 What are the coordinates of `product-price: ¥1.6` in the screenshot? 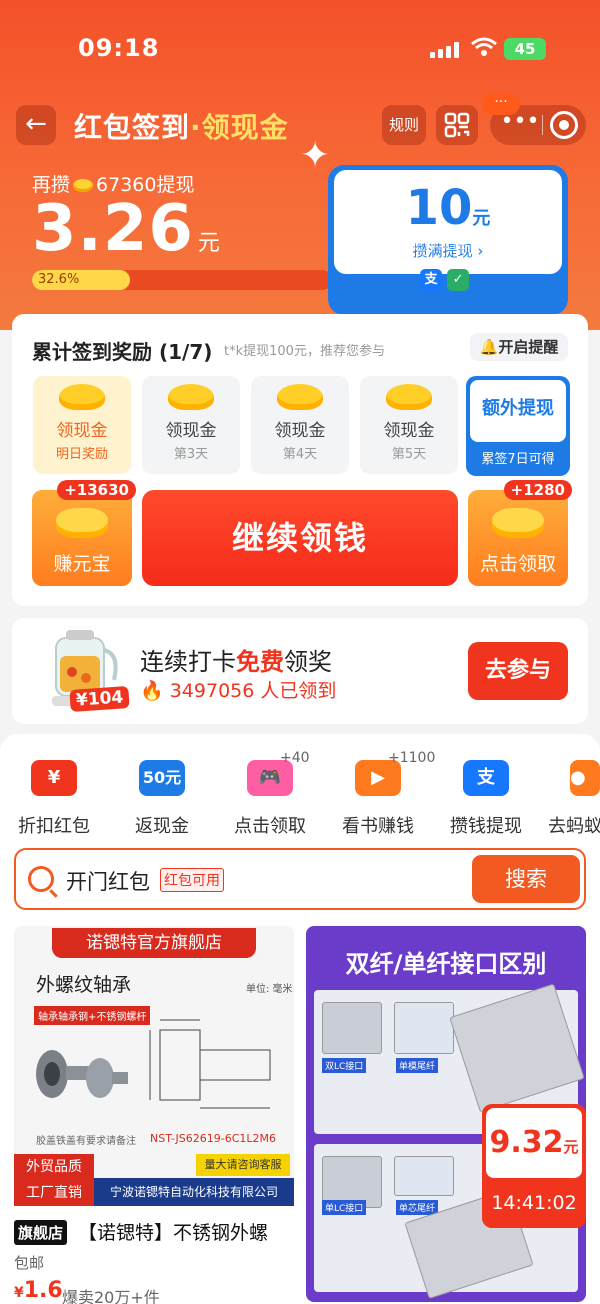 It's located at (38, 1290).